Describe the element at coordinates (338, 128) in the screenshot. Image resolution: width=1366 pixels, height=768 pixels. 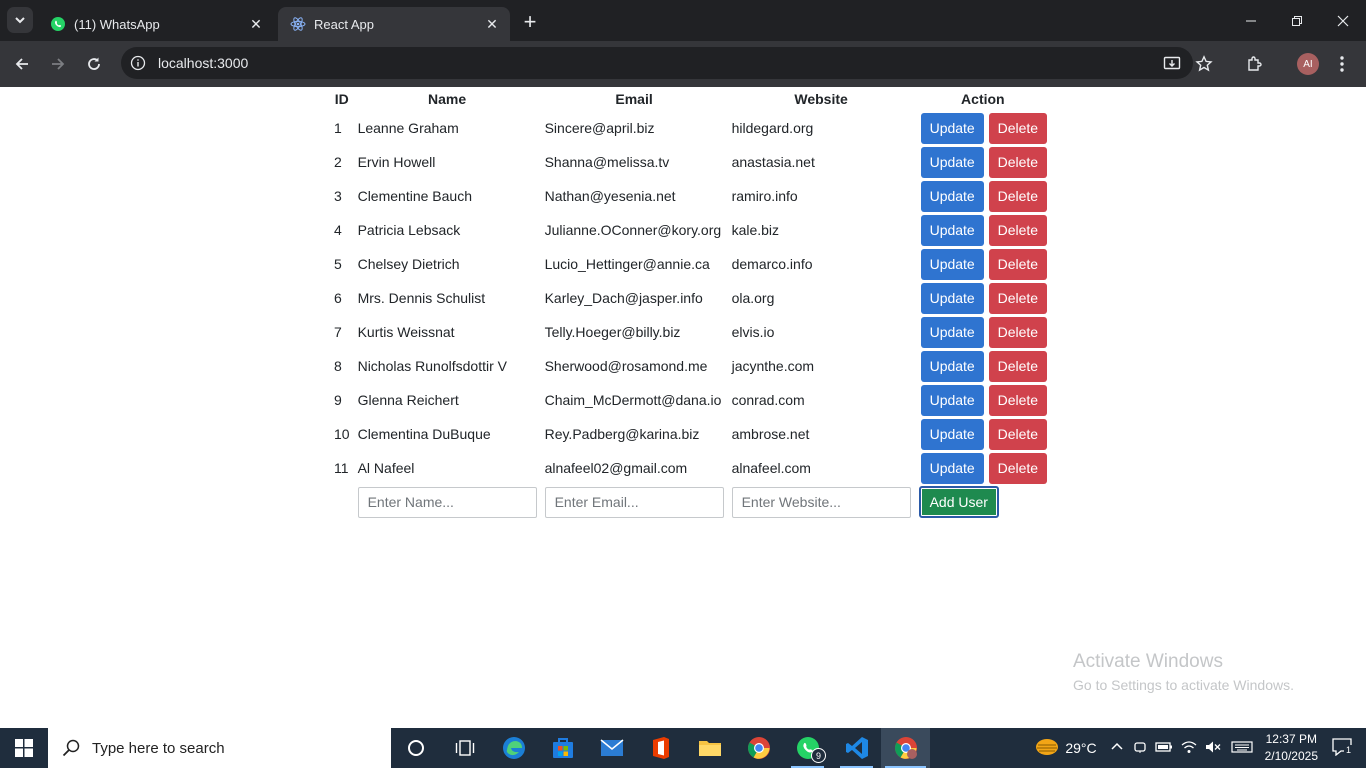
I see `cell-id: 1` at that location.